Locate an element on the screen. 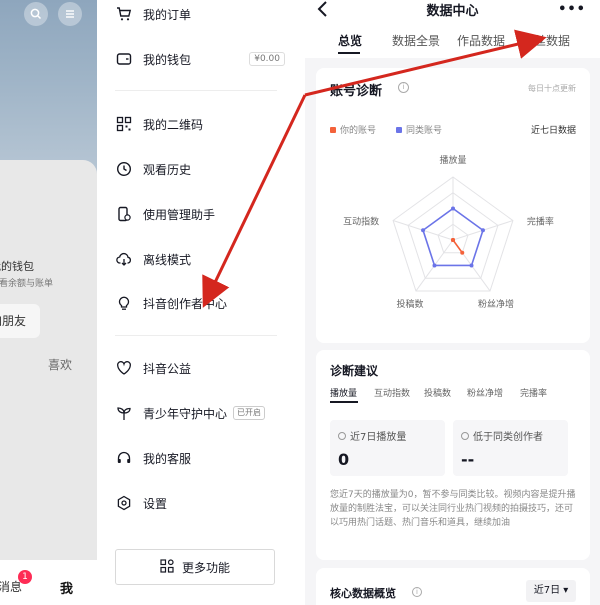 Image resolution: width=600 pixels, height=605 pixels. menu-item-label: 我的客服 is located at coordinates (167, 458).